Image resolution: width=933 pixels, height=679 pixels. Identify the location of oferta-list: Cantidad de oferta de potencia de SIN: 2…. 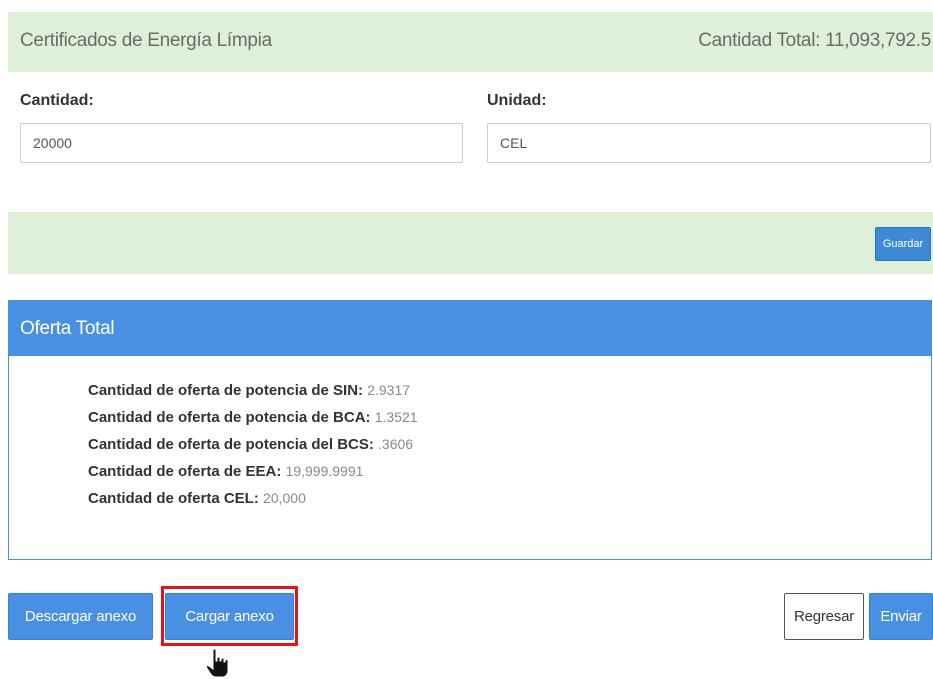
(253, 444).